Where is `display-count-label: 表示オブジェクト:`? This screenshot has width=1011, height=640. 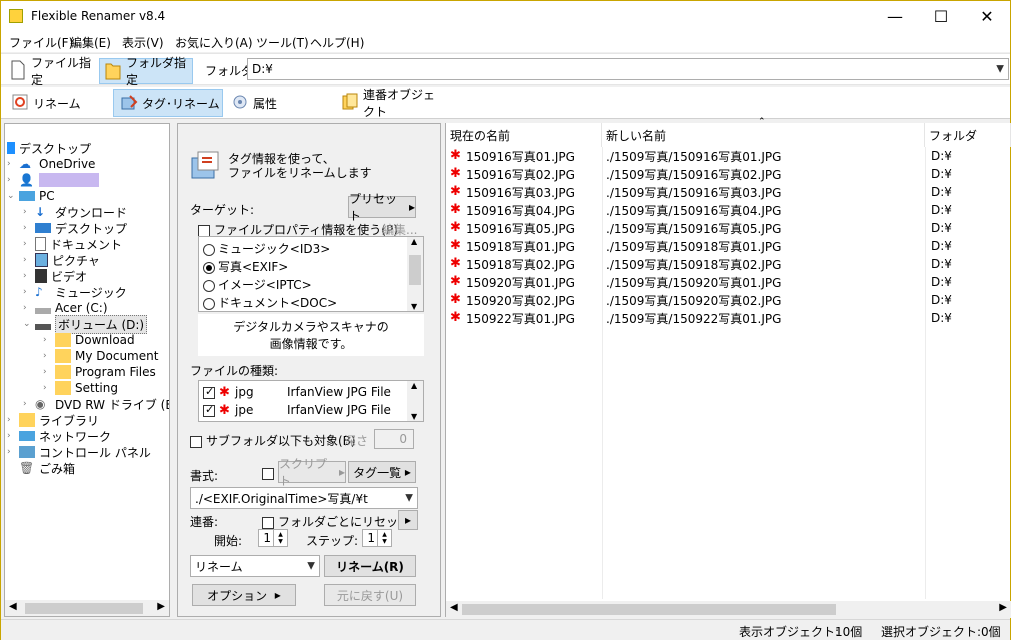
display-count-label: 表示オブジェクト: is located at coordinates (789, 632).